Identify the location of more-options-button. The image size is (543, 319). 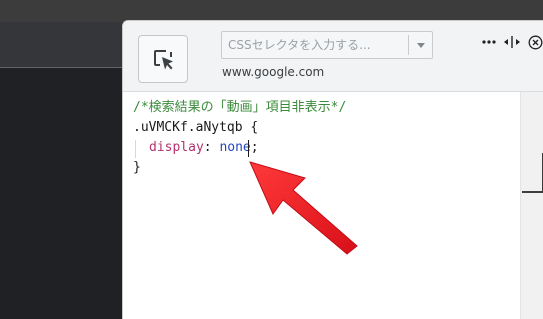
(489, 42).